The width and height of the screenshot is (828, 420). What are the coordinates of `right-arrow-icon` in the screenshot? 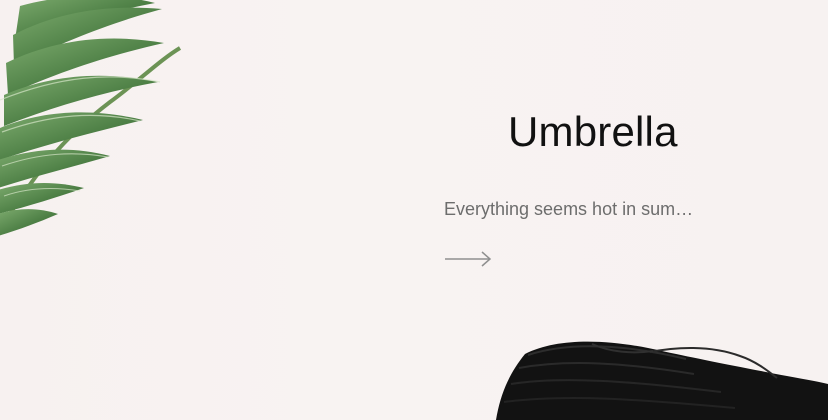 It's located at (468, 259).